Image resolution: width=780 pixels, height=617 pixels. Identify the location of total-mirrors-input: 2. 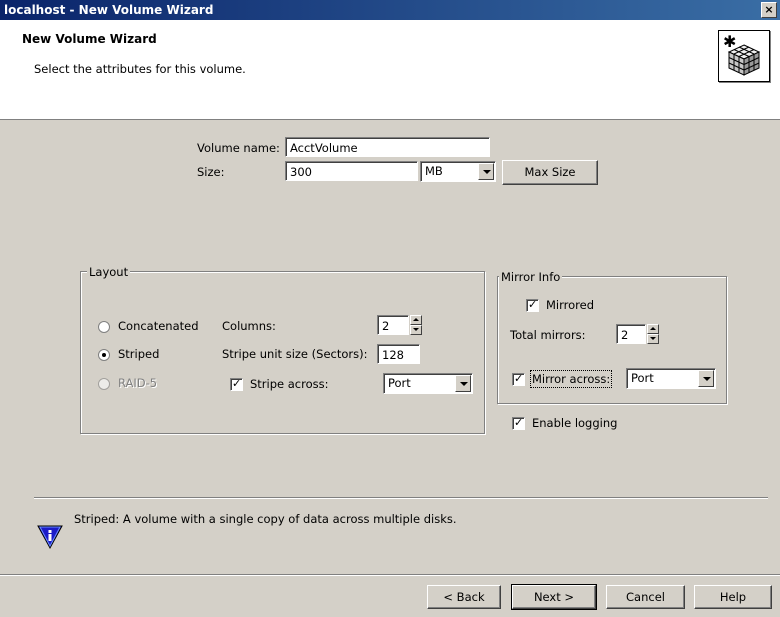
(631, 334).